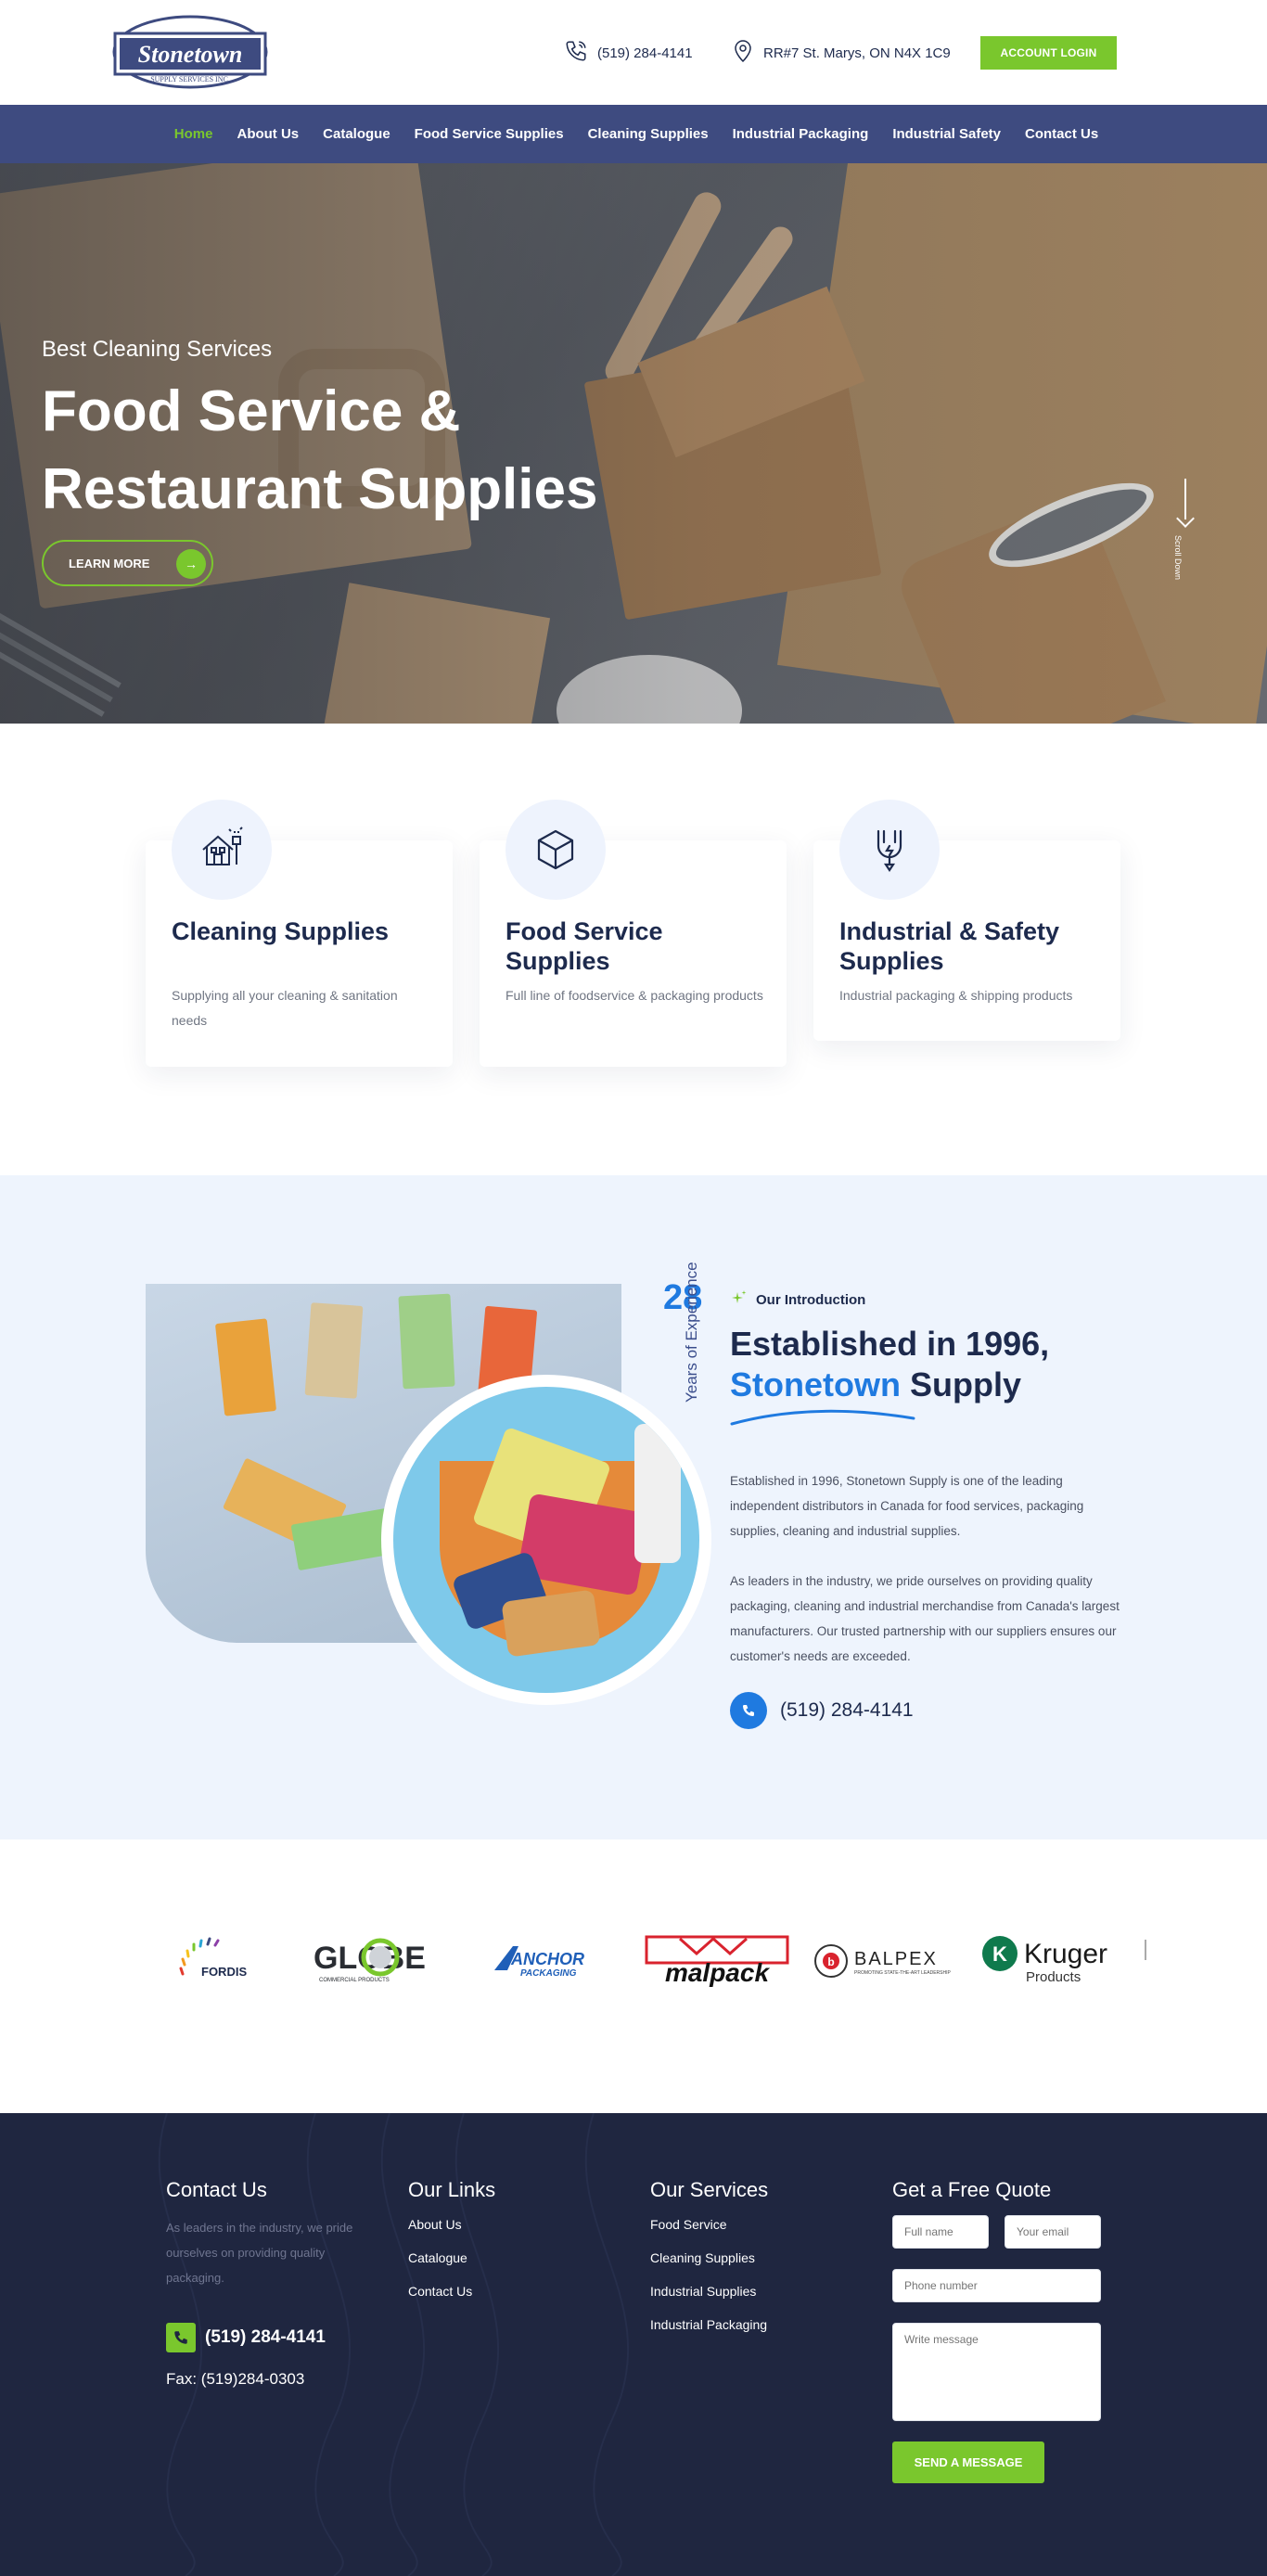 The image size is (1267, 2576). Describe the element at coordinates (381, 1960) in the screenshot. I see `brand-logo-globe: GLOBE COMMERCIAL PRODUCTS` at that location.